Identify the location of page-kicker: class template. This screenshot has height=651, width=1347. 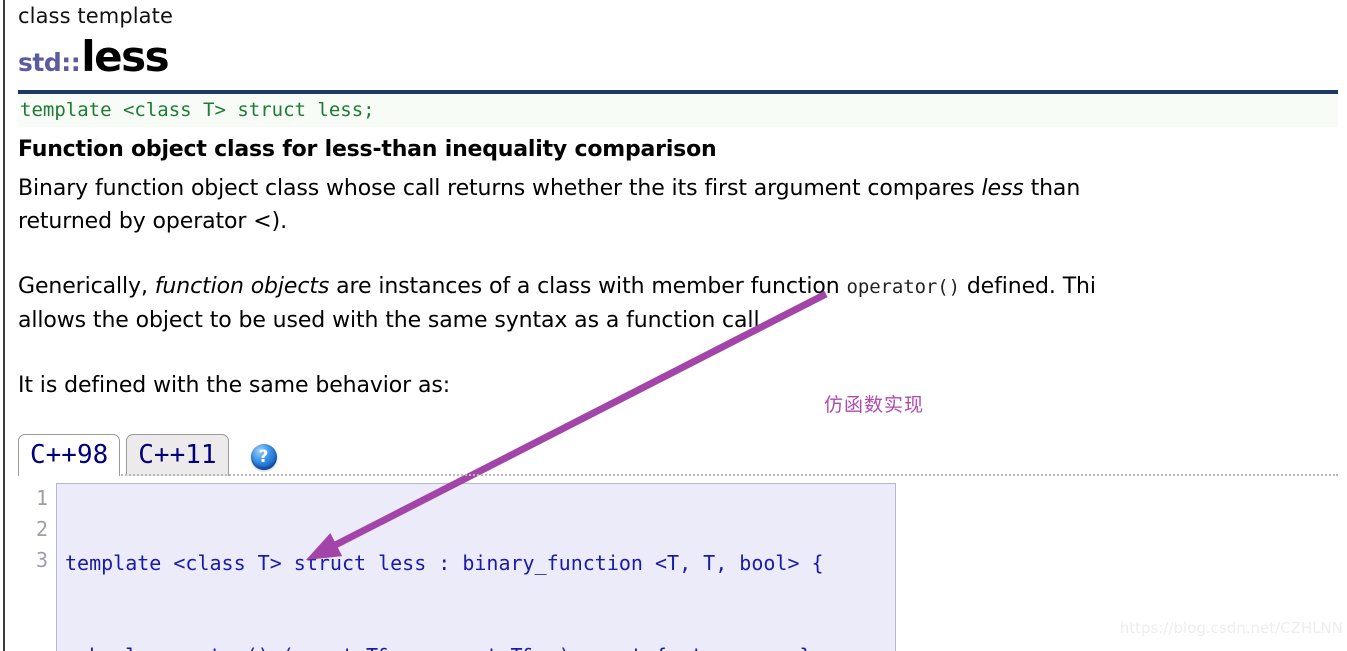
(96, 16).